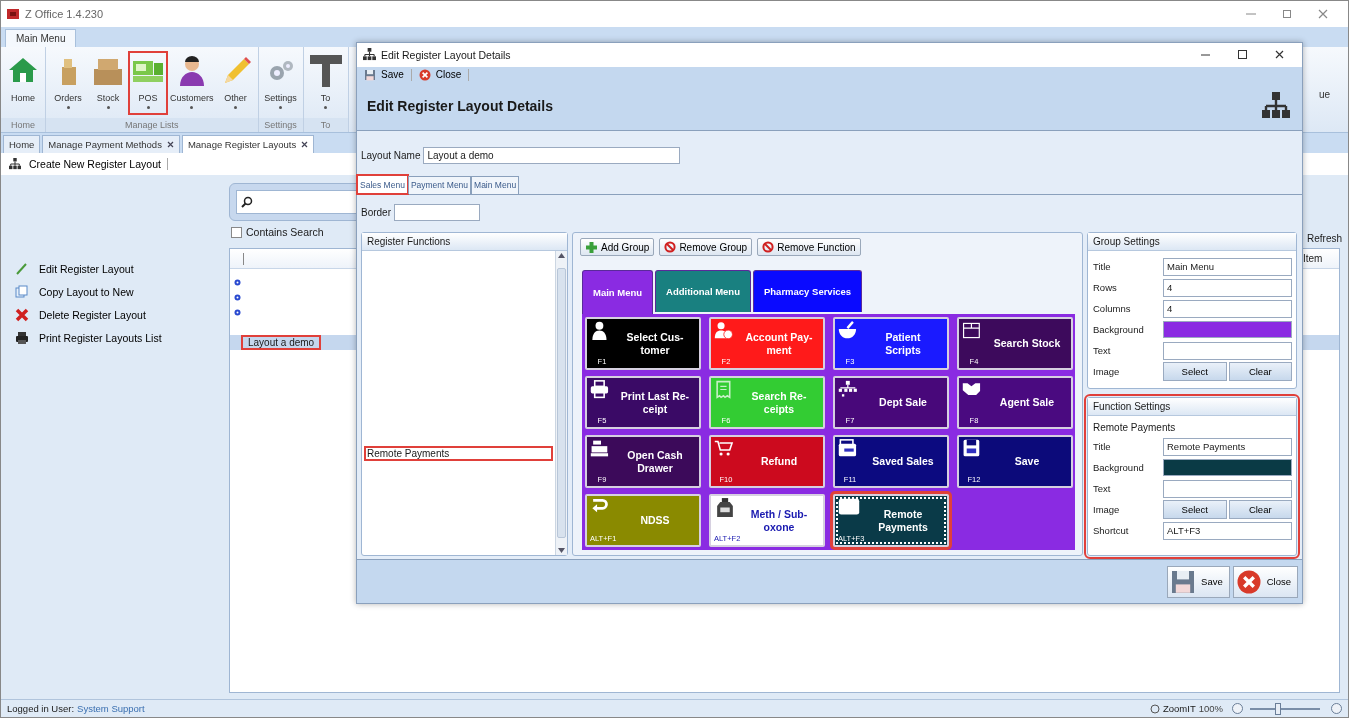 The height and width of the screenshot is (718, 1349). I want to click on field-label: Layout Name, so click(391, 155).